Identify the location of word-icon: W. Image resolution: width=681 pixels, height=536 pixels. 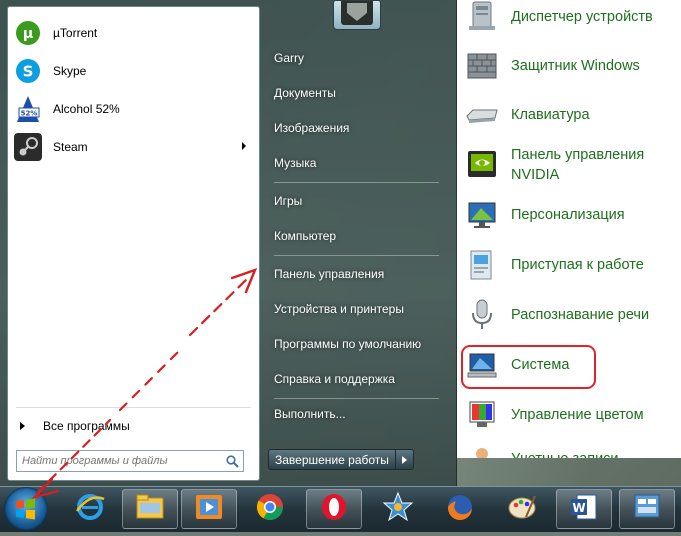
(584, 509).